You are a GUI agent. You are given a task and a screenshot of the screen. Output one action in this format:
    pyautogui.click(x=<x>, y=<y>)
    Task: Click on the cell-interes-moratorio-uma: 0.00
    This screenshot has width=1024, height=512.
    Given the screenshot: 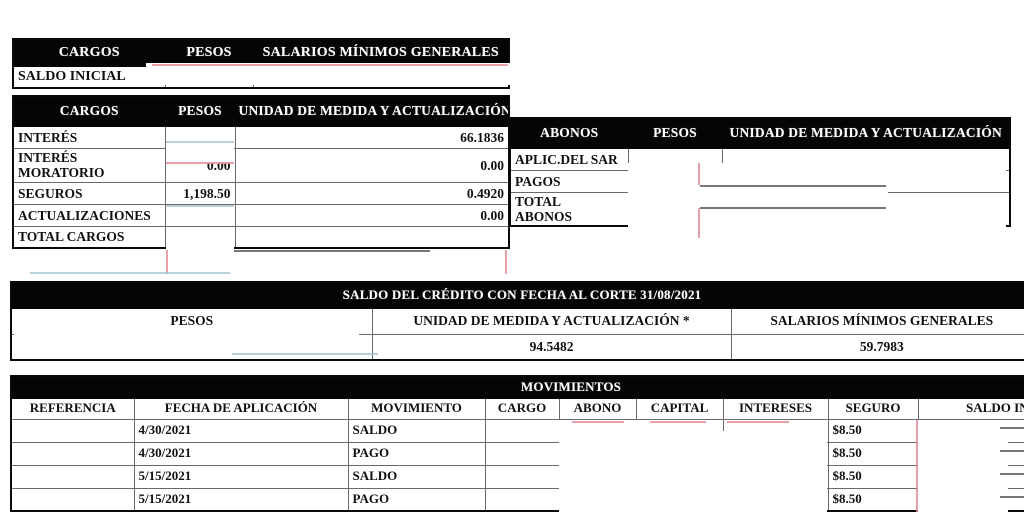 What is the action you would take?
    pyautogui.click(x=372, y=165)
    